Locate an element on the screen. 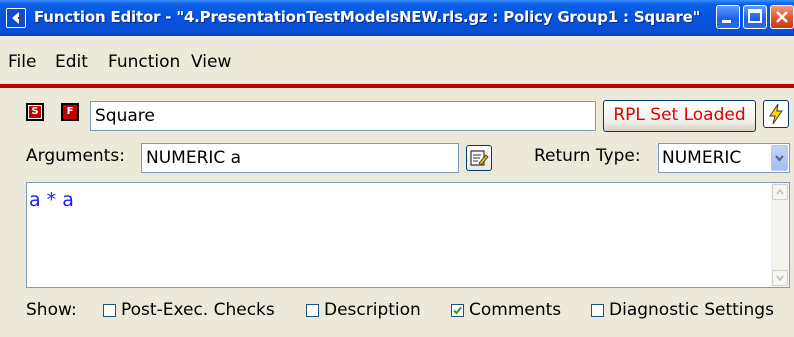 This screenshot has width=794, height=337. description-label: Description is located at coordinates (372, 310).